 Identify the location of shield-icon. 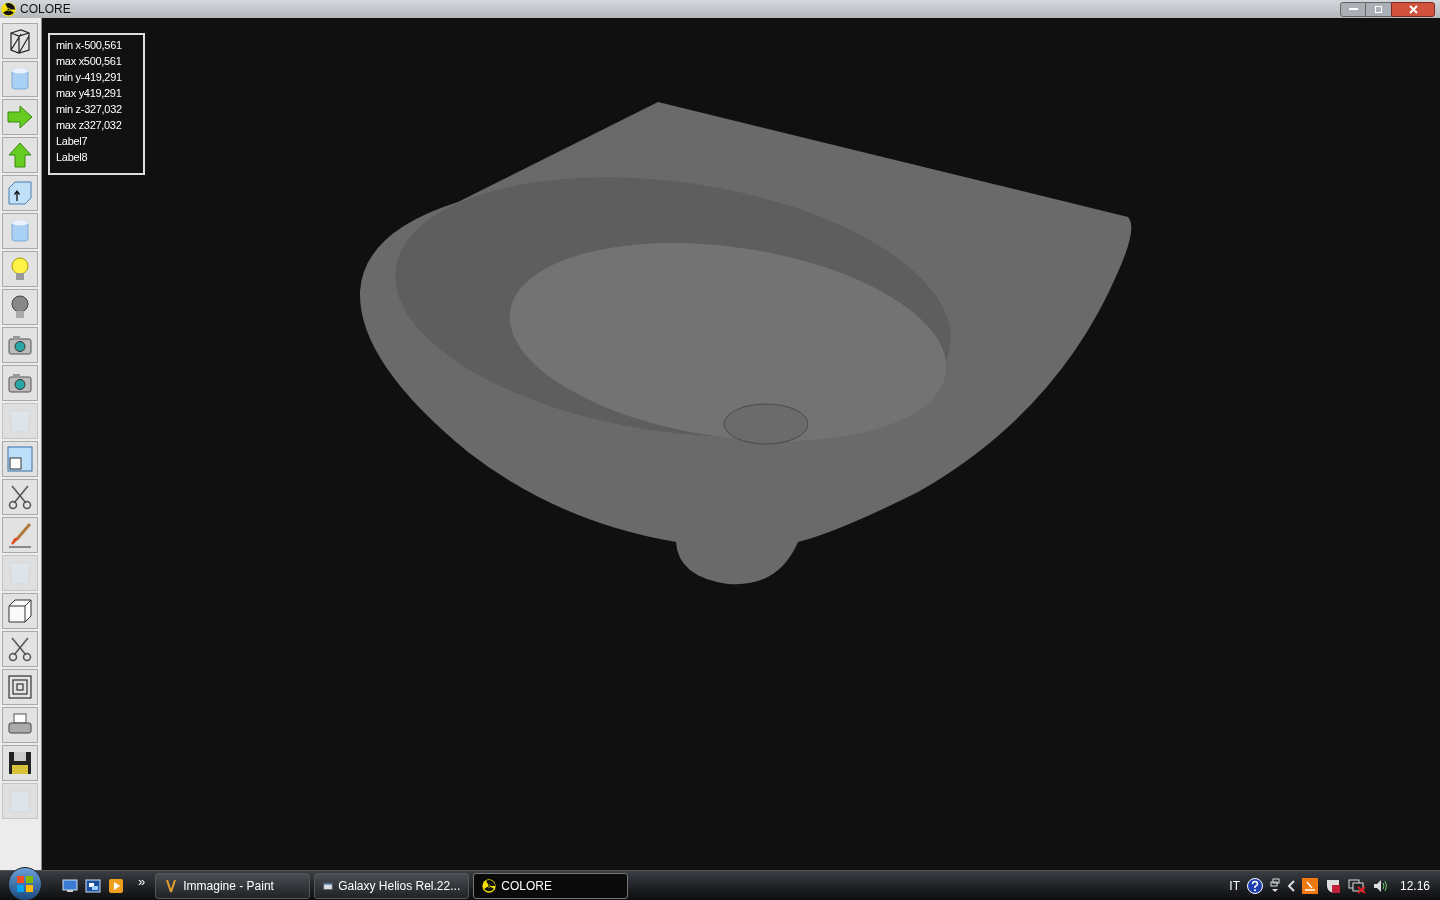
(1332, 885).